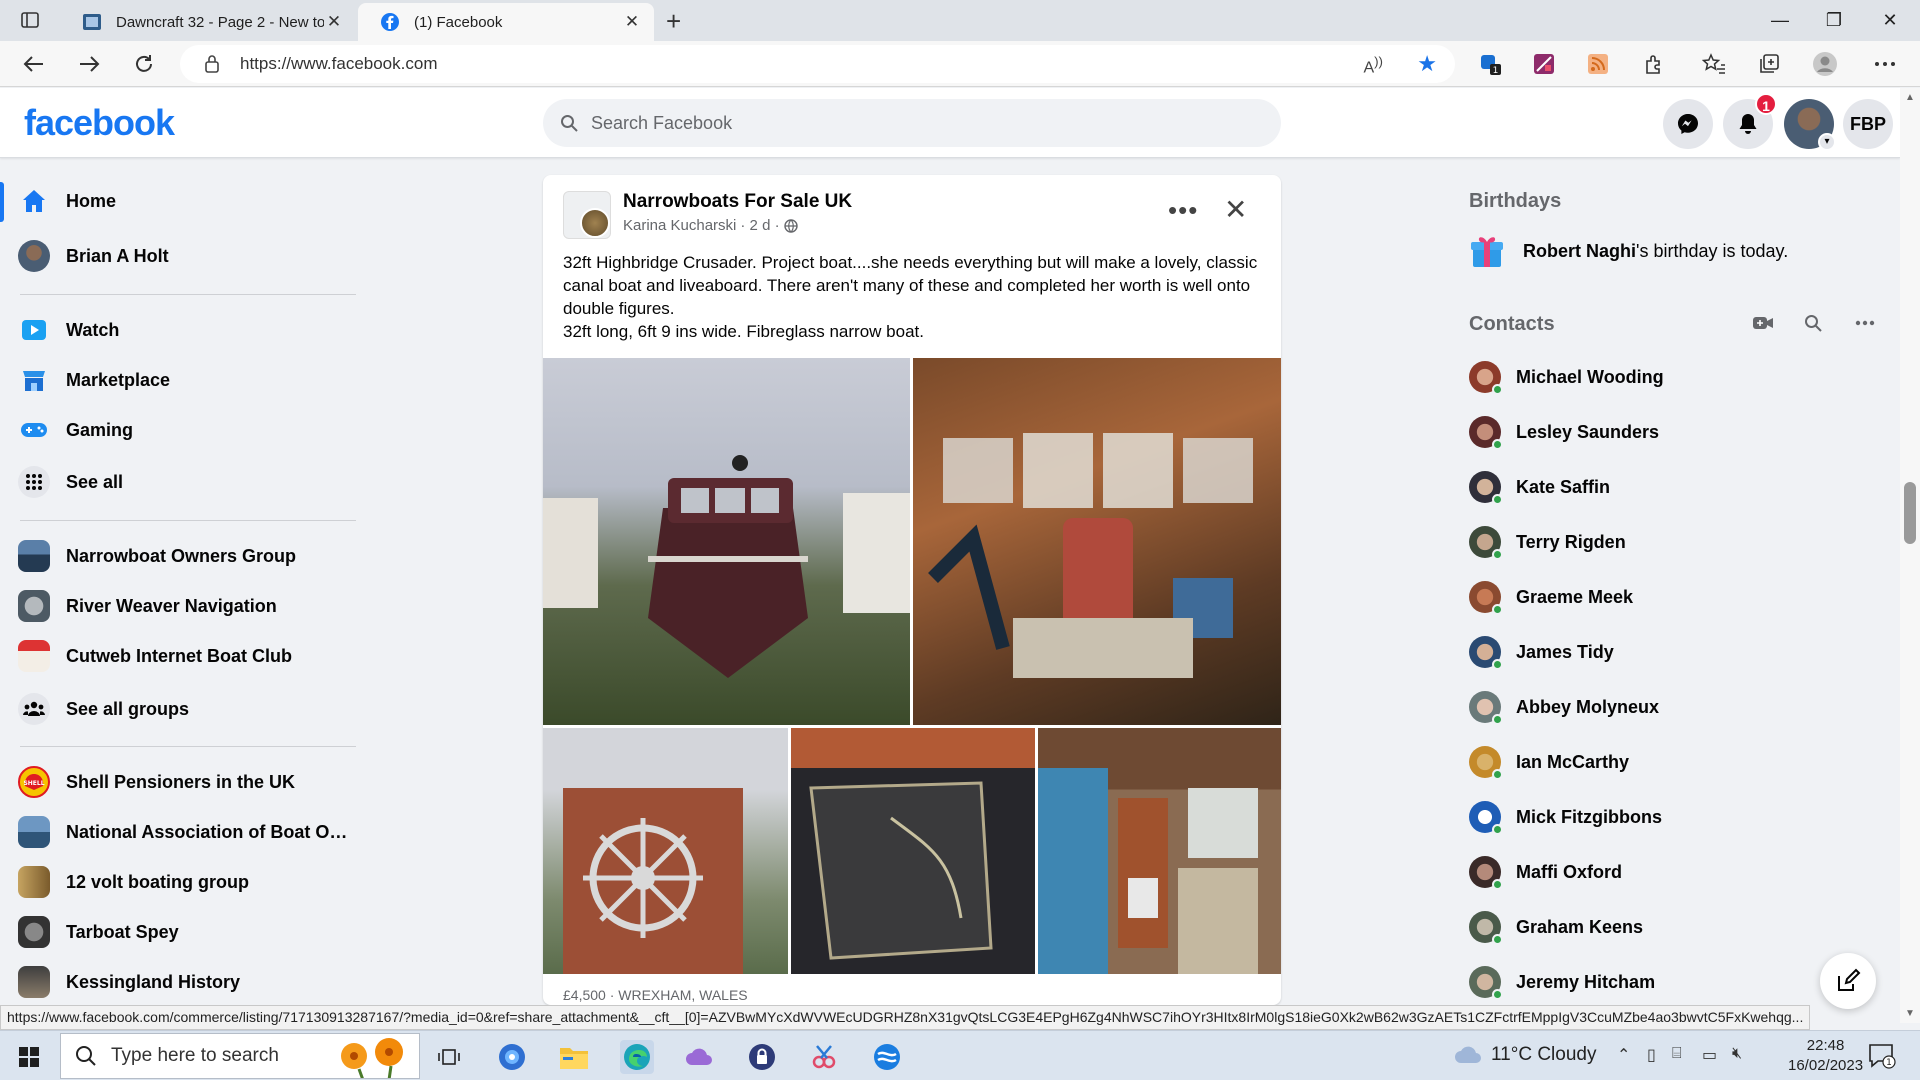 Image resolution: width=1920 pixels, height=1080 pixels. I want to click on listing-price-location: £4,500 · WREXHAM, WALES, so click(655, 995).